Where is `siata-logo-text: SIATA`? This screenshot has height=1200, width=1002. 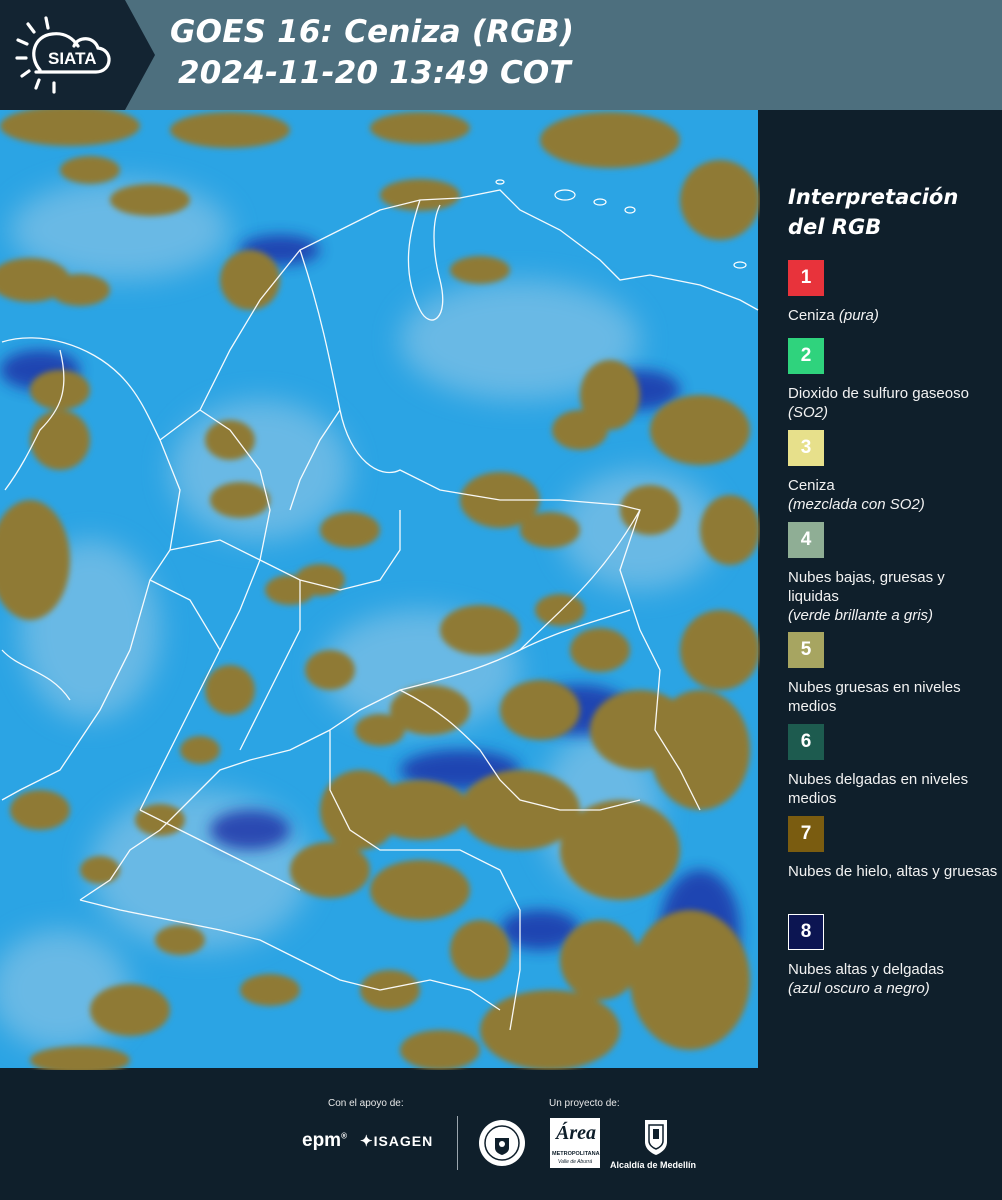
siata-logo-text: SIATA is located at coordinates (72, 58).